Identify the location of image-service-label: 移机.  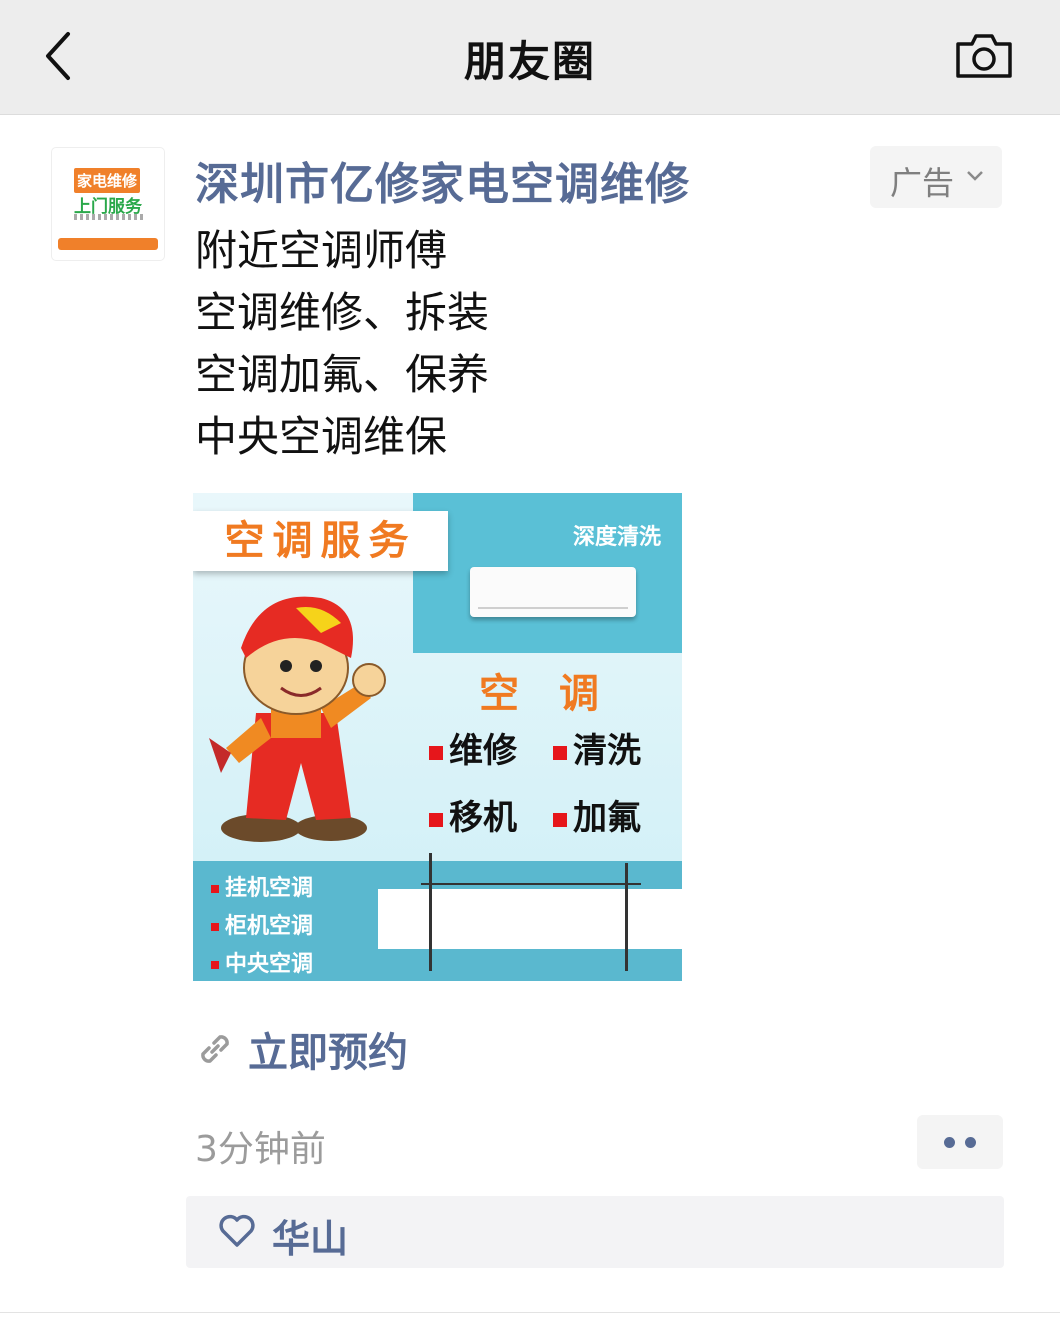
(483, 818).